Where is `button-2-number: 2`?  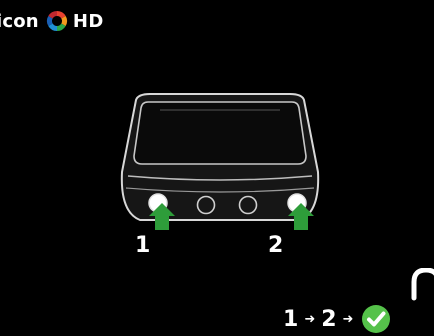 button-2-number: 2 is located at coordinates (276, 245).